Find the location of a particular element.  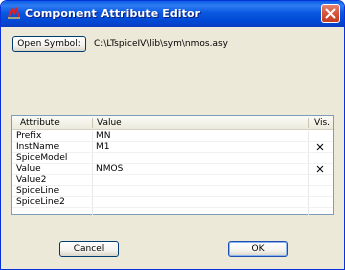

attribute-name: Prefix is located at coordinates (29, 136).